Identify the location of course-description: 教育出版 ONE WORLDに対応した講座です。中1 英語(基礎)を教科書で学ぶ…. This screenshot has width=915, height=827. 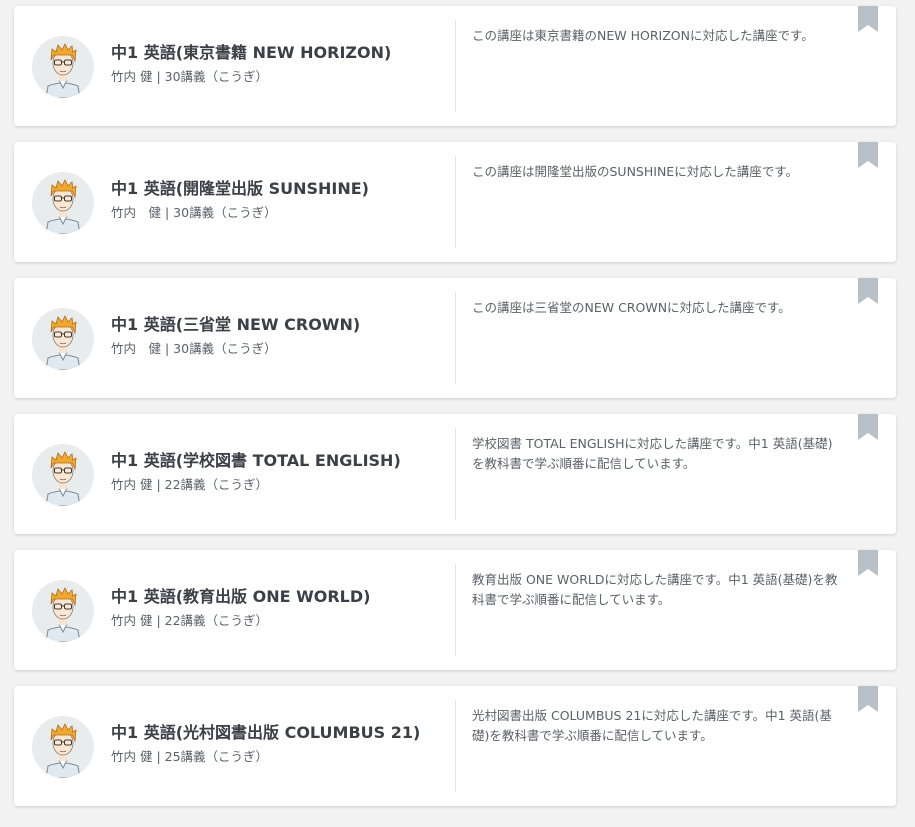
(655, 589).